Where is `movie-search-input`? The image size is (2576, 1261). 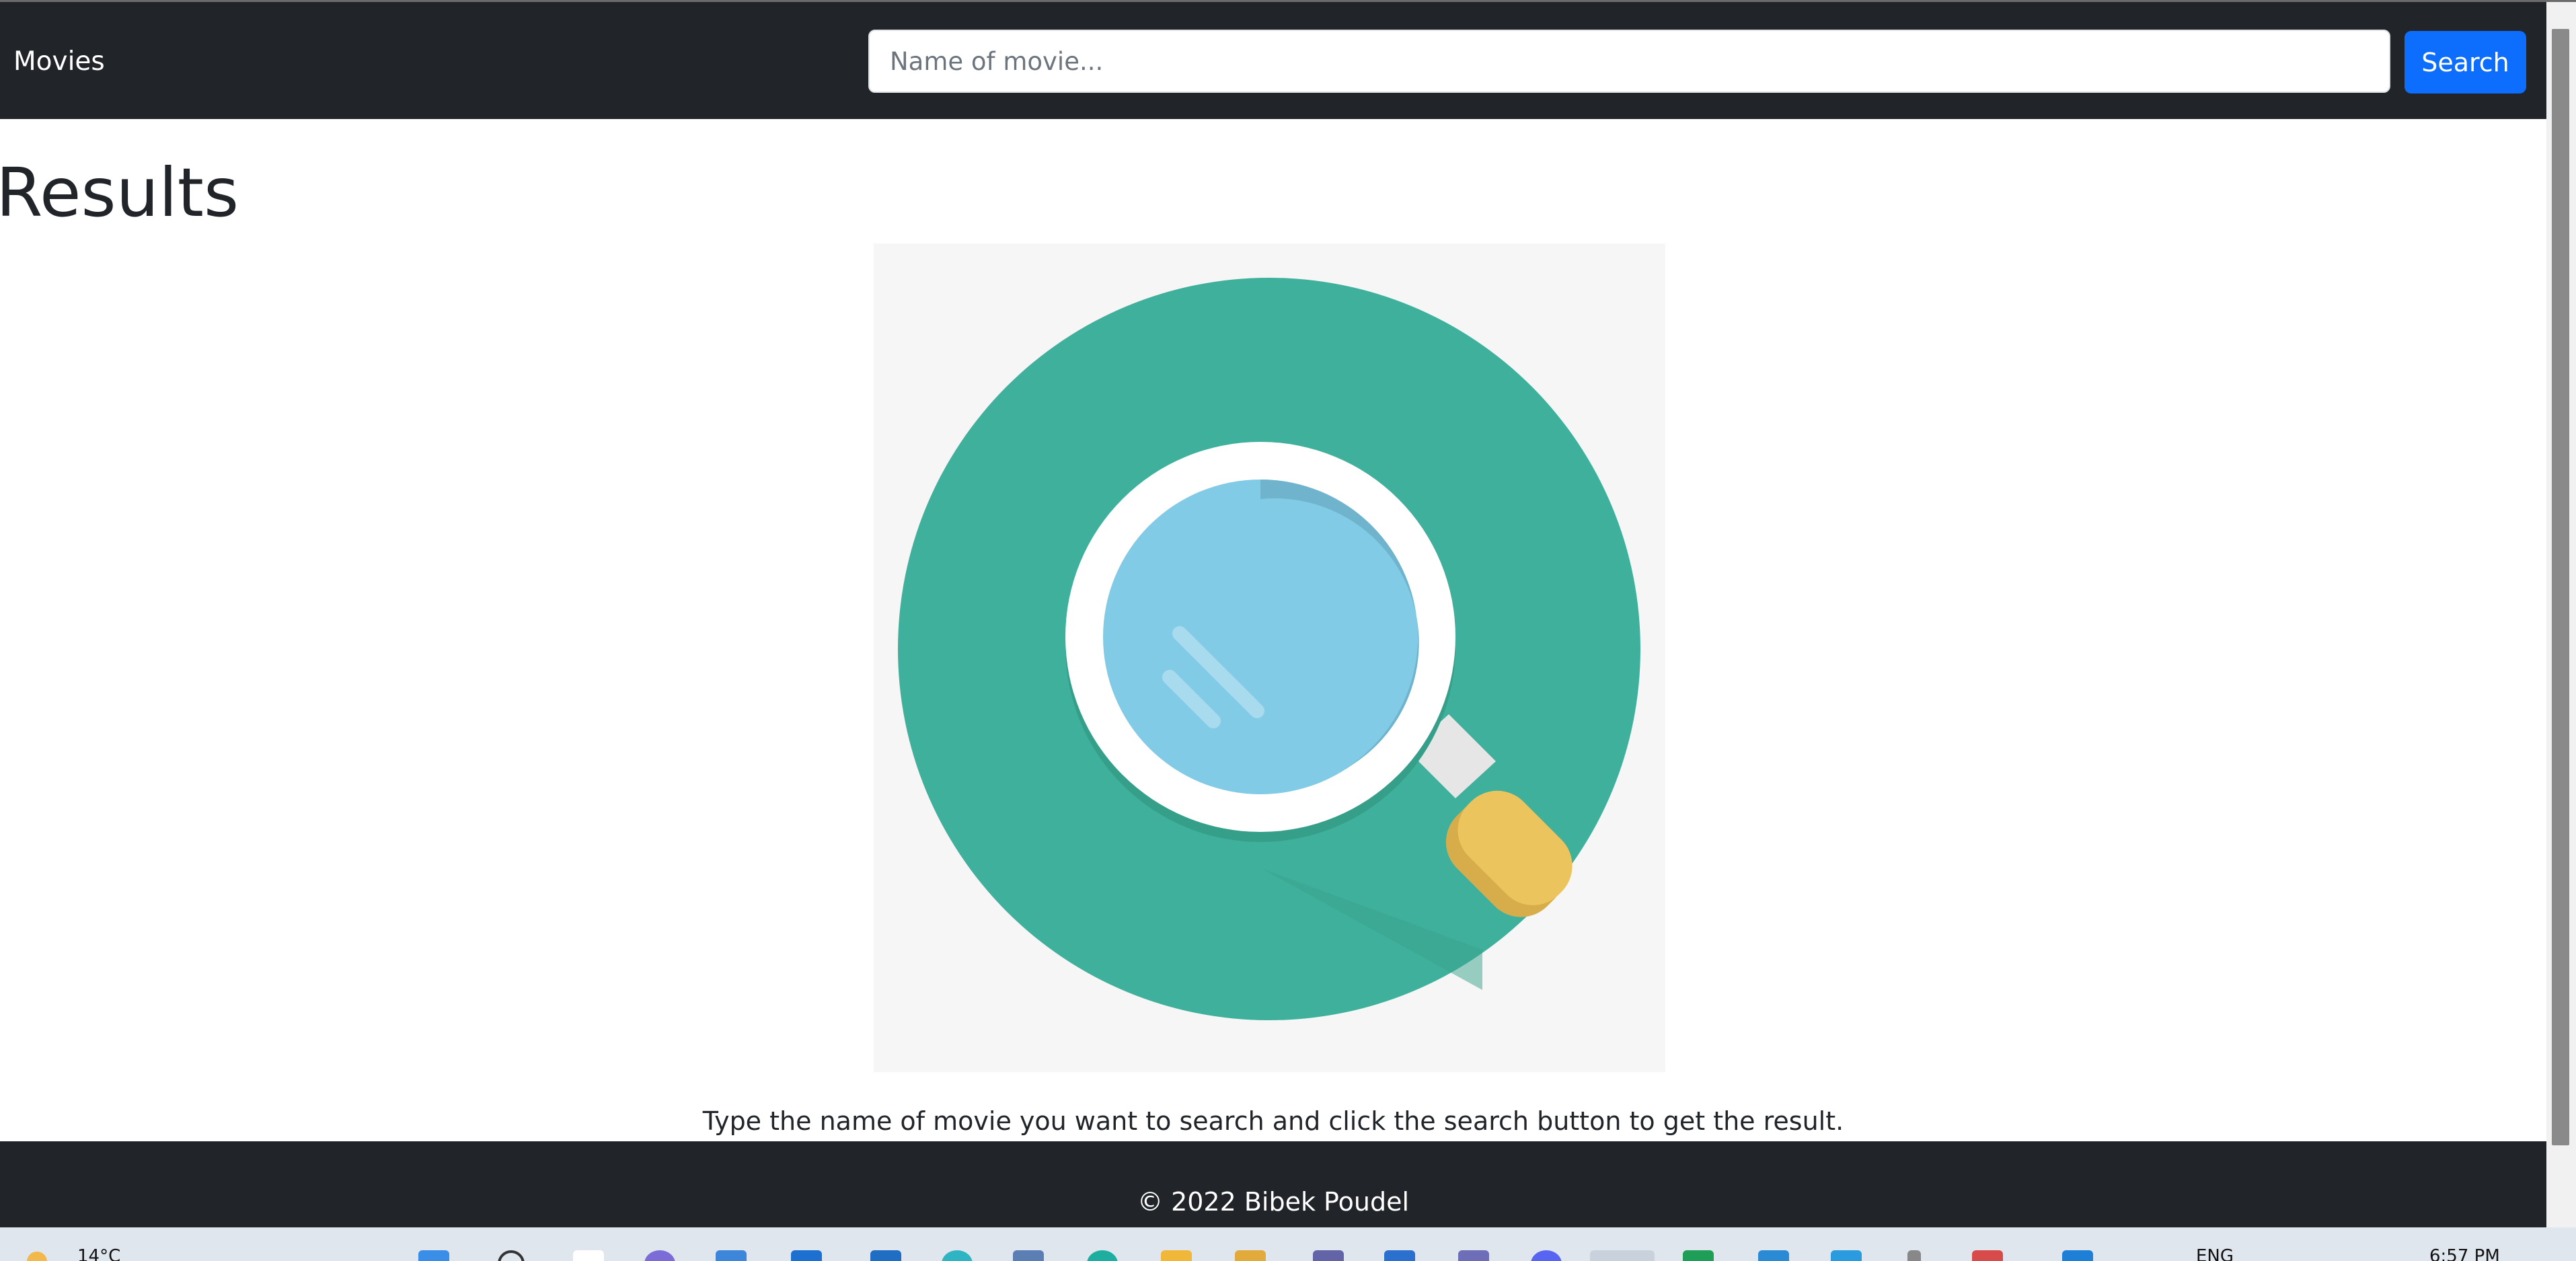 movie-search-input is located at coordinates (1629, 61).